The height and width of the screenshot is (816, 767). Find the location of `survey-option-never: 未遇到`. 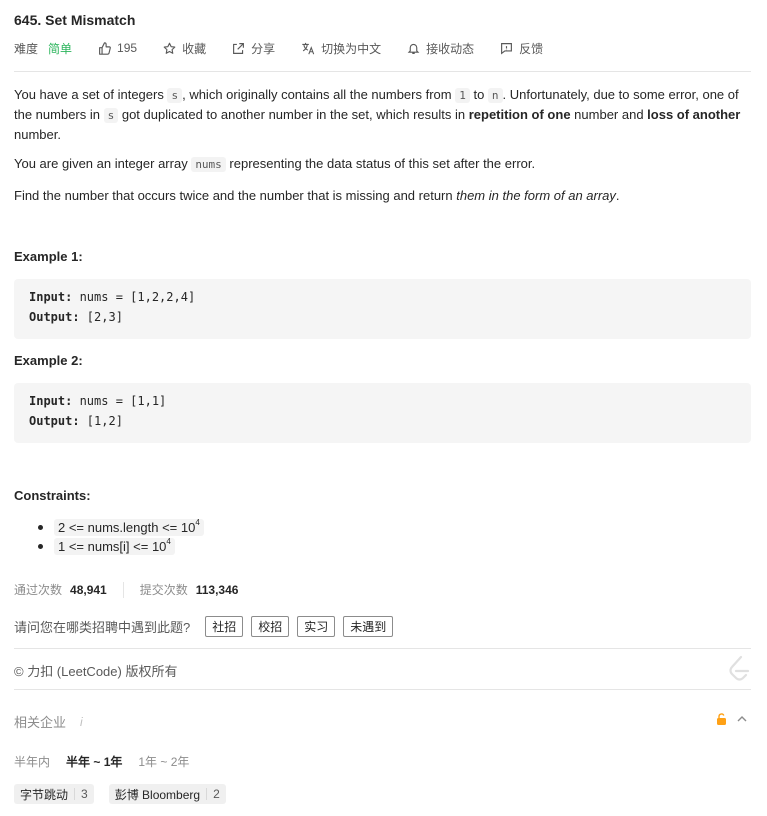

survey-option-never: 未遇到 is located at coordinates (368, 626).